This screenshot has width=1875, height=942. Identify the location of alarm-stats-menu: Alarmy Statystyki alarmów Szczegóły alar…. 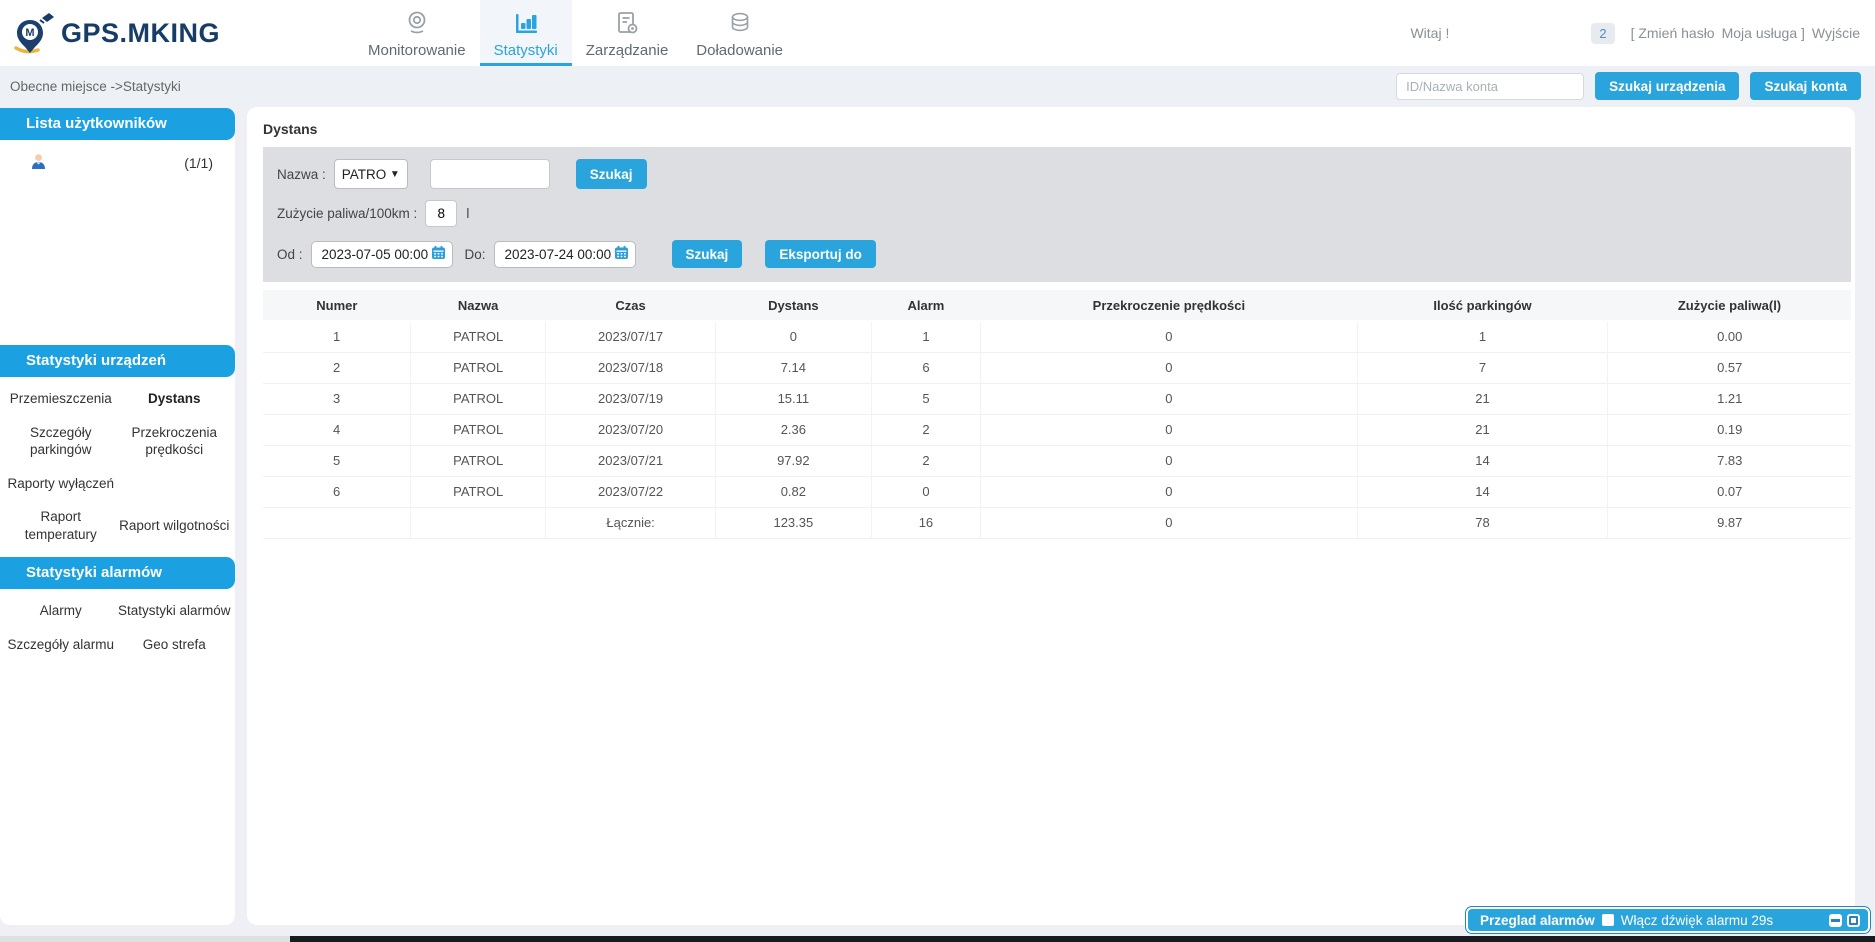
(117, 628).